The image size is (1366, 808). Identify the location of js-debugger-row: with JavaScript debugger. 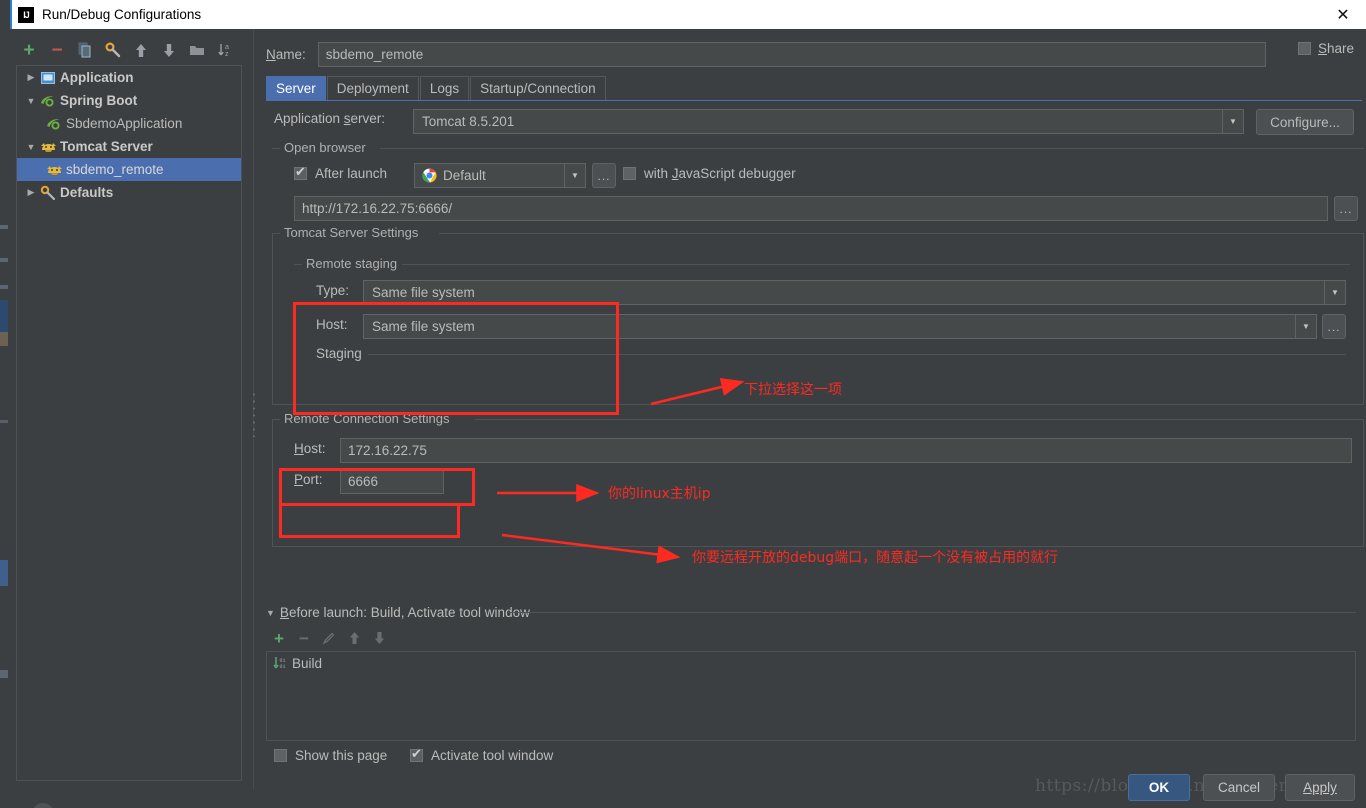
(709, 173).